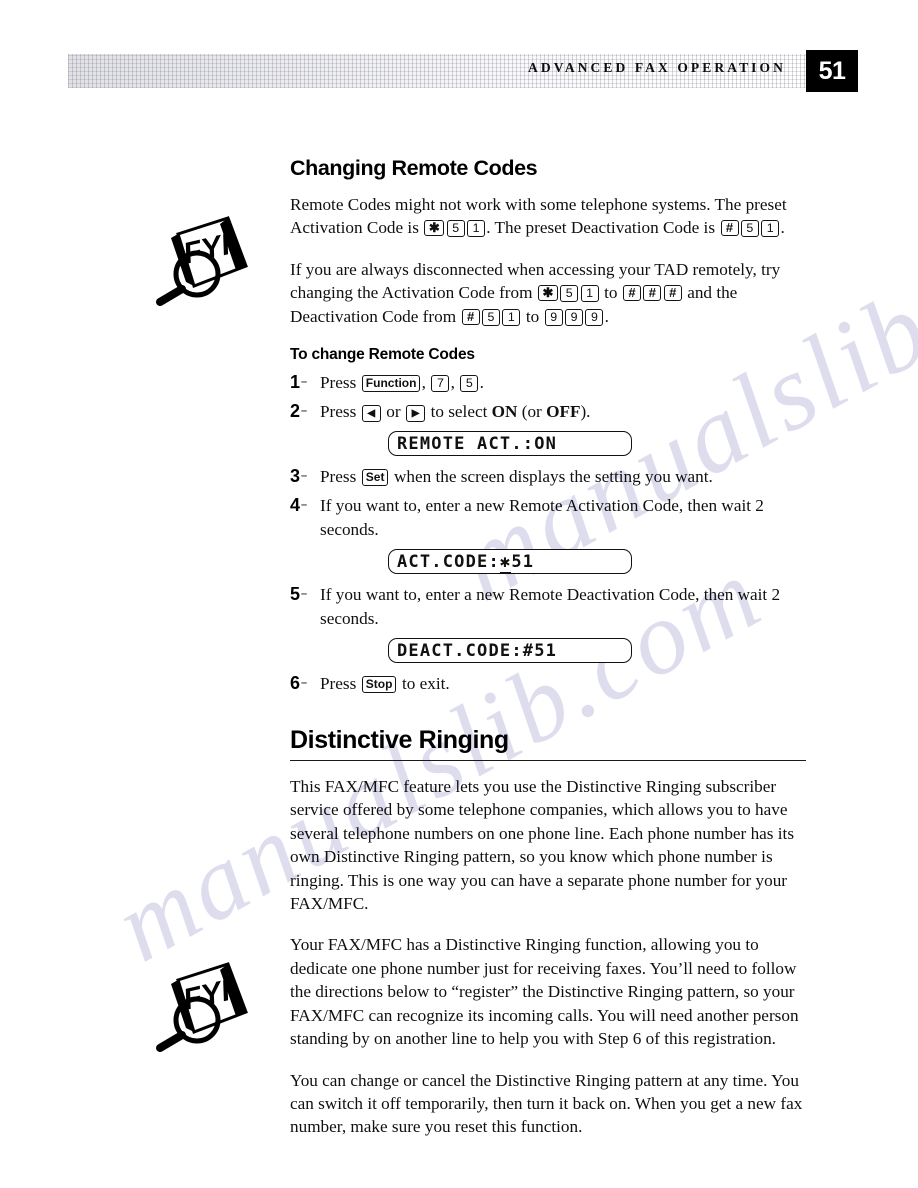 This screenshot has width=918, height=1188. I want to click on option-off: OFF, so click(563, 412).